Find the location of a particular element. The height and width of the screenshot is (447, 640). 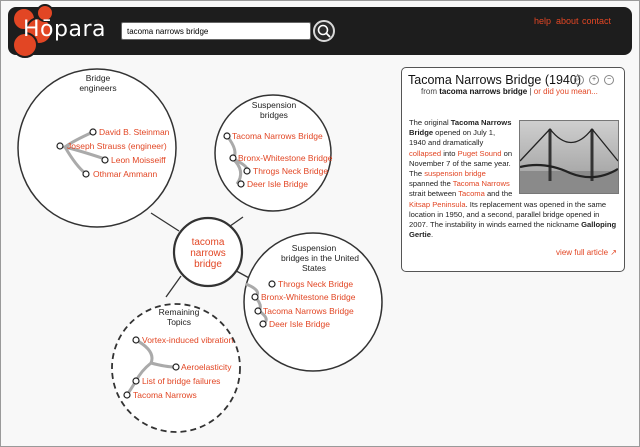

nav-about-link: about is located at coordinates (567, 21).